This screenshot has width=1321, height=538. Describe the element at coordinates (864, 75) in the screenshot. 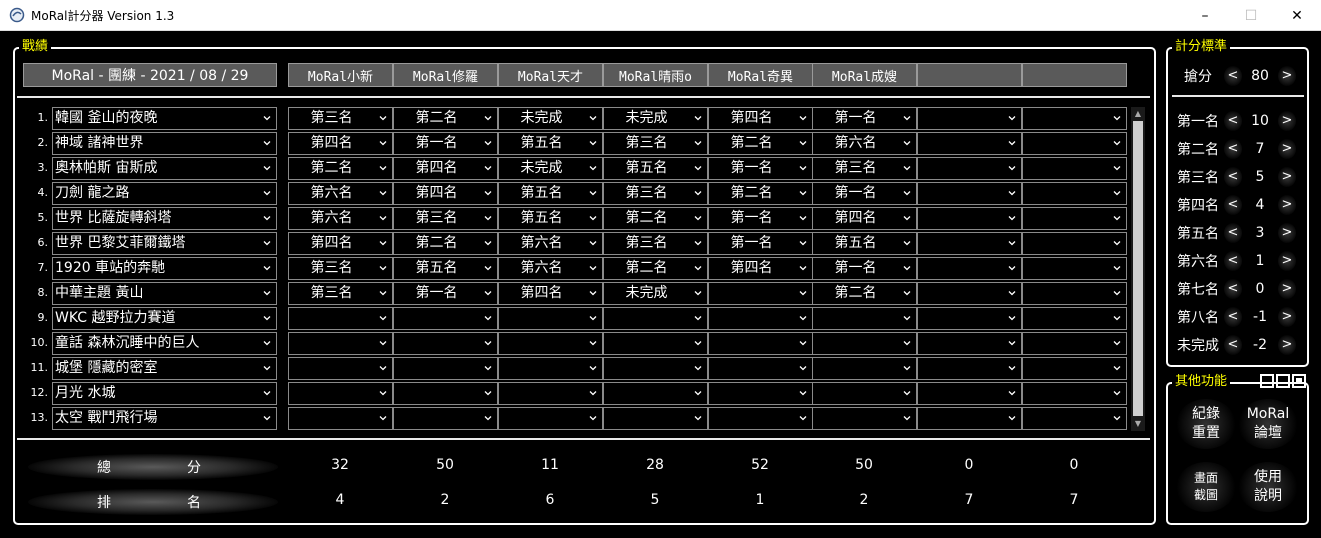

I see `player-header: MoRal成嫂` at that location.